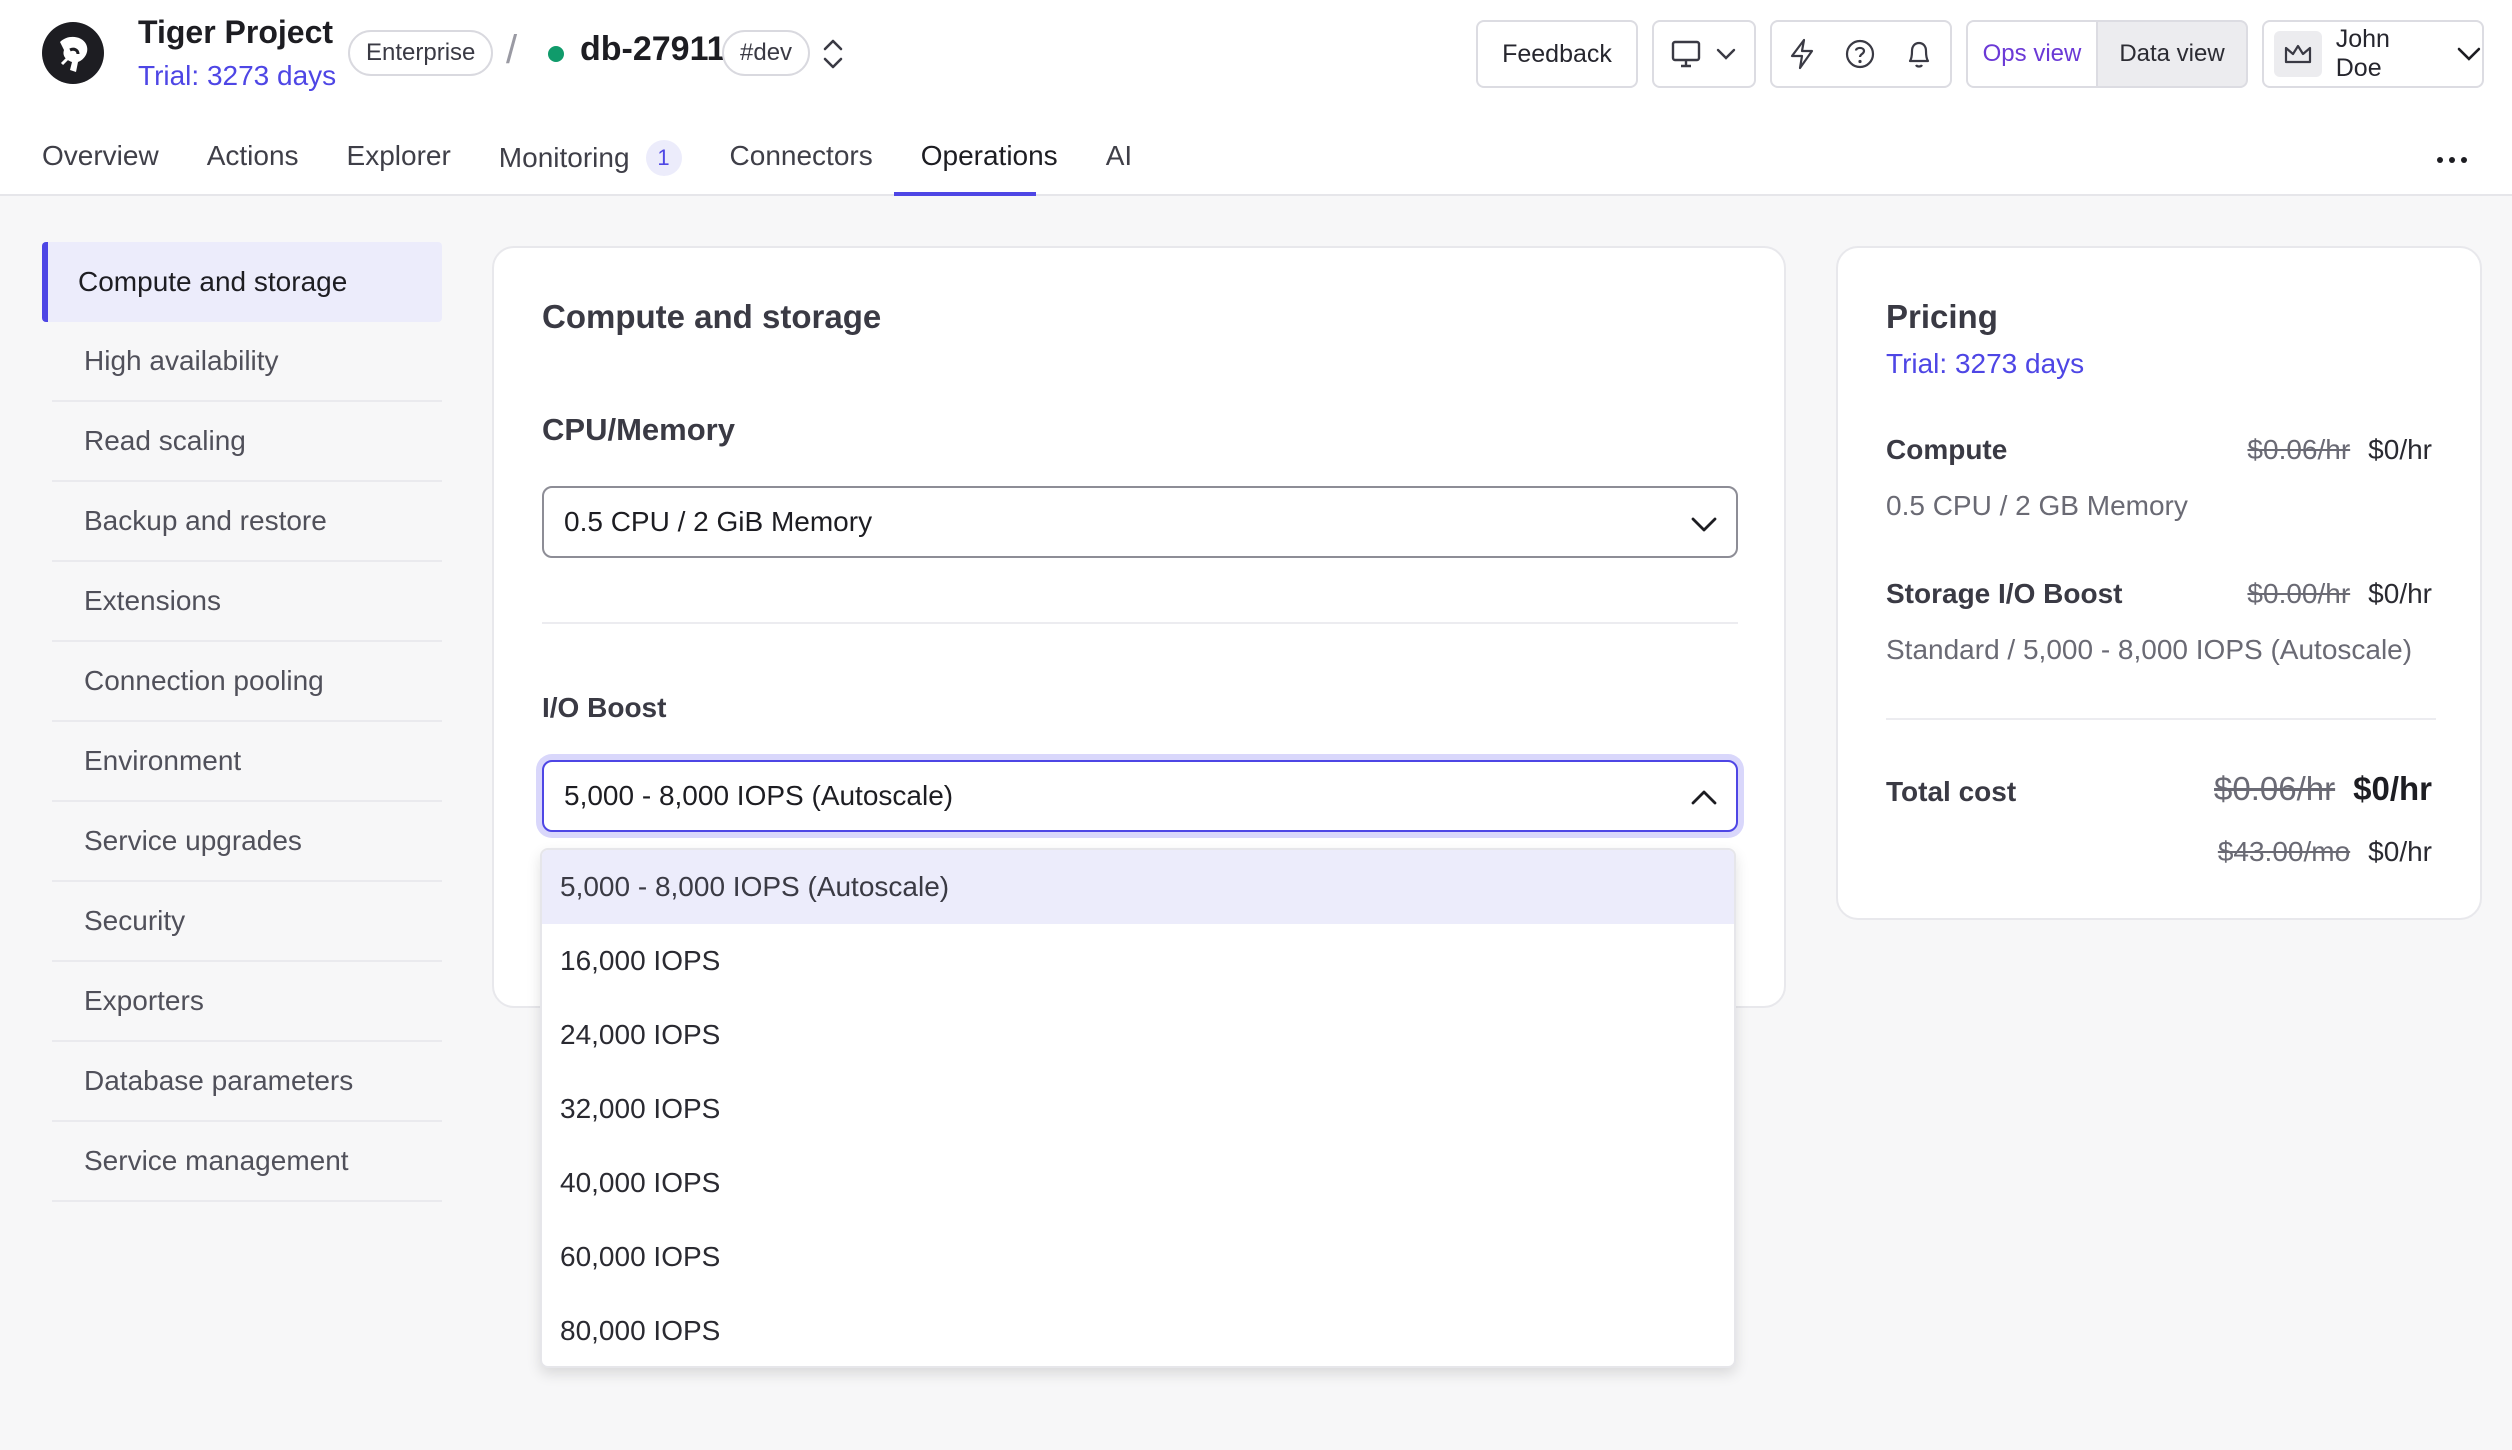  I want to click on service-status-dot, so click(556, 54).